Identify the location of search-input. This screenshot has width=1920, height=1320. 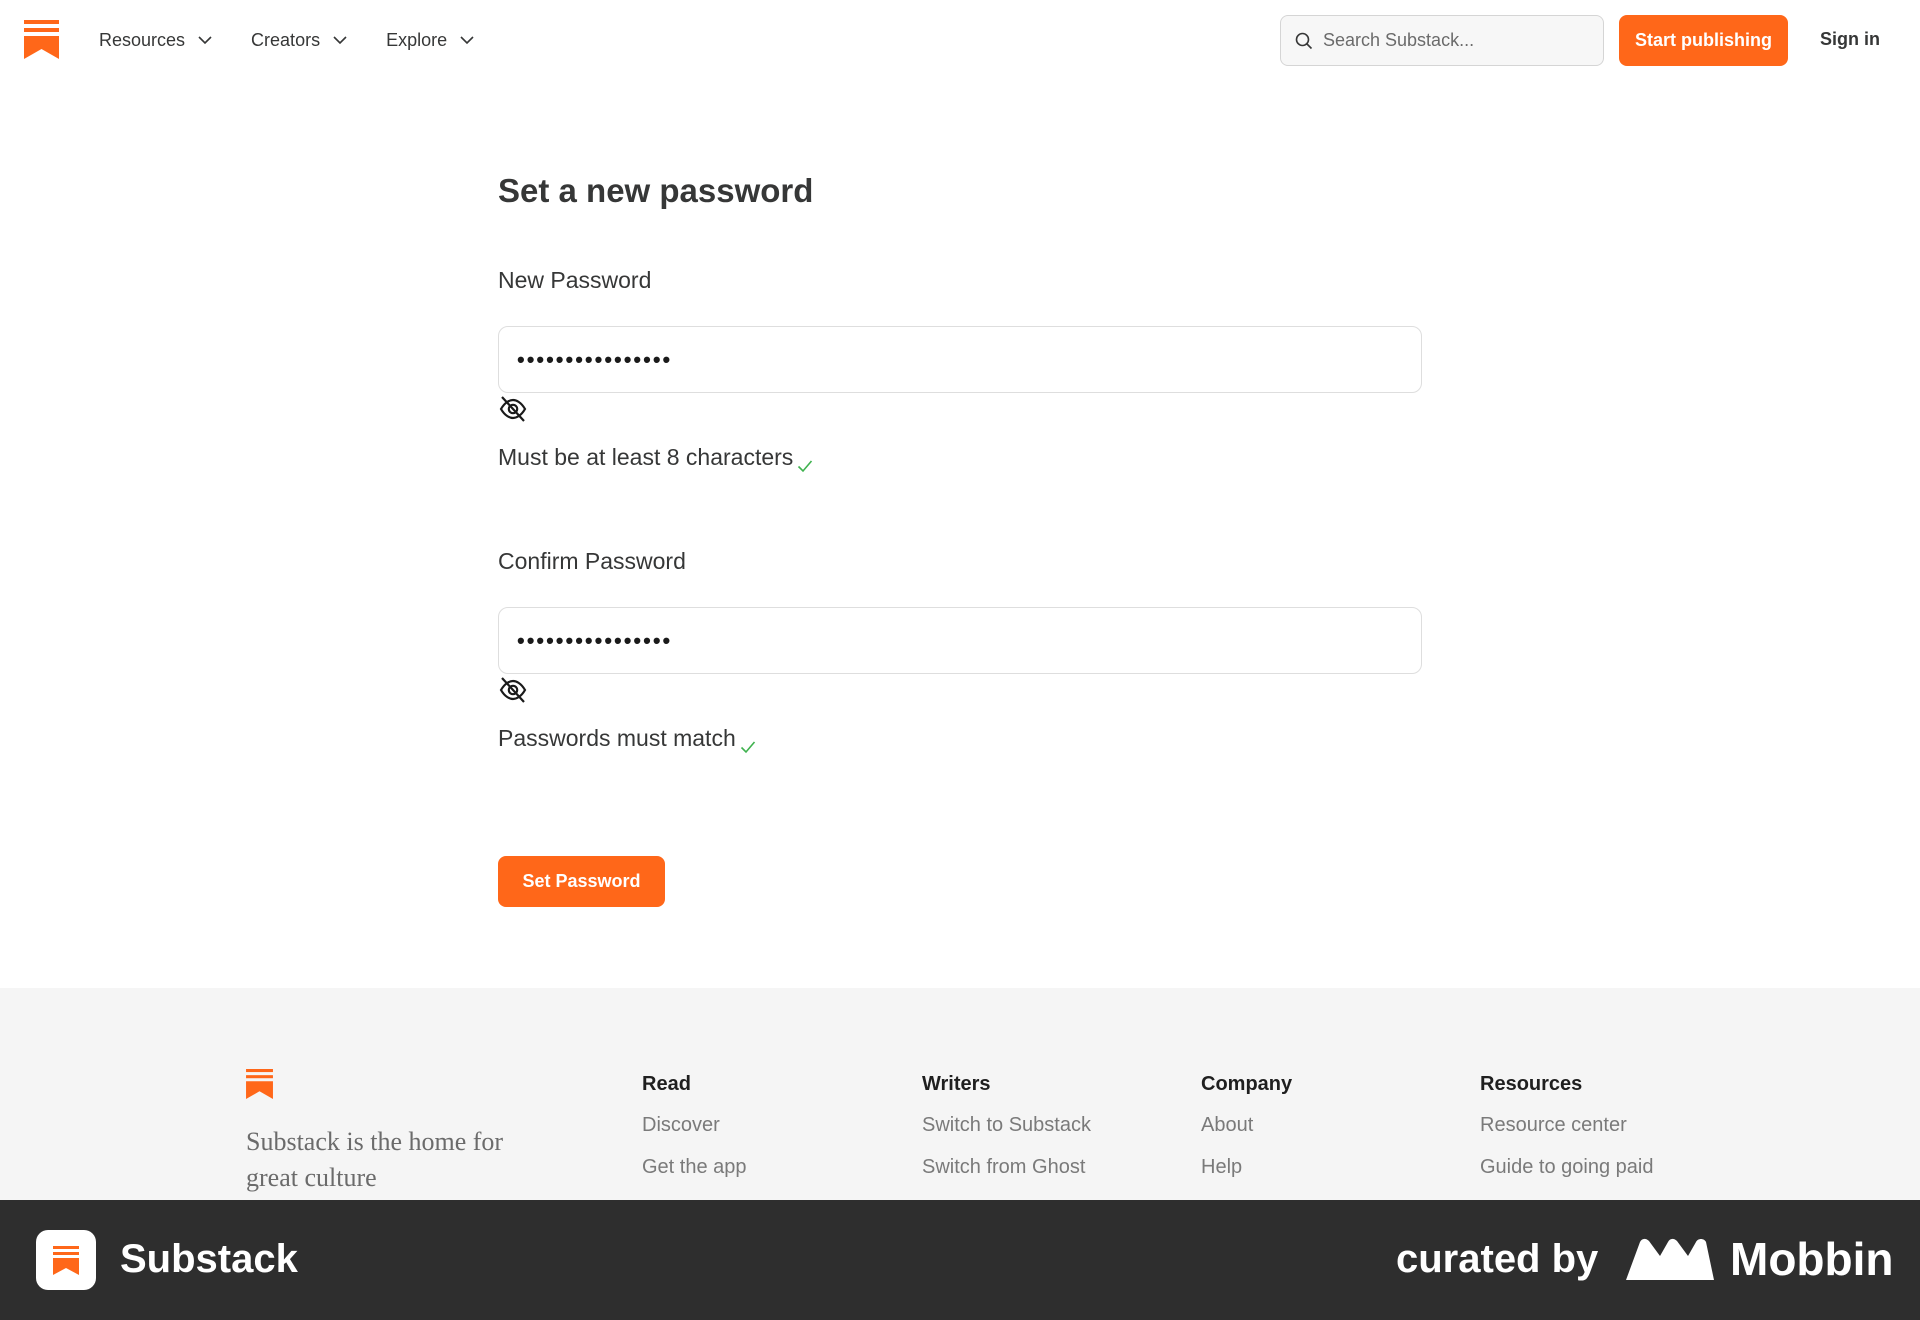
(1453, 40).